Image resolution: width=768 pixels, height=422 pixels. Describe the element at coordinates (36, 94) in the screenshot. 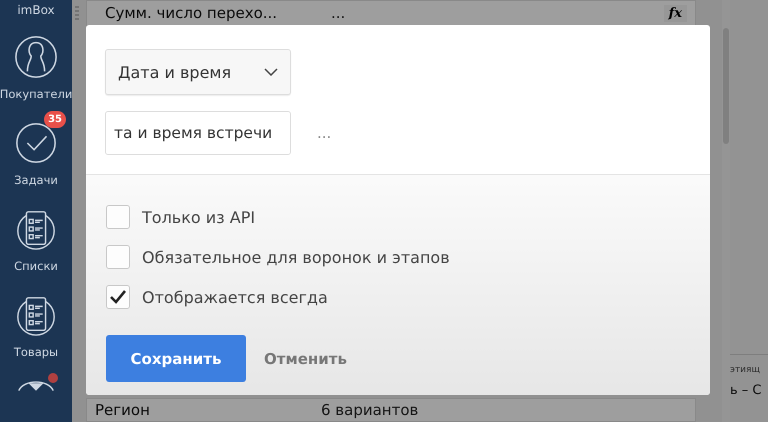

I see `nav-label: Покупатели` at that location.